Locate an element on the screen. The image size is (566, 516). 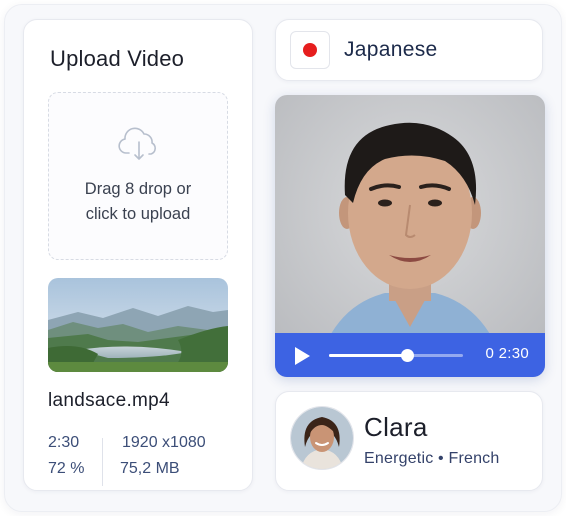
play-icon is located at coordinates (302, 356).